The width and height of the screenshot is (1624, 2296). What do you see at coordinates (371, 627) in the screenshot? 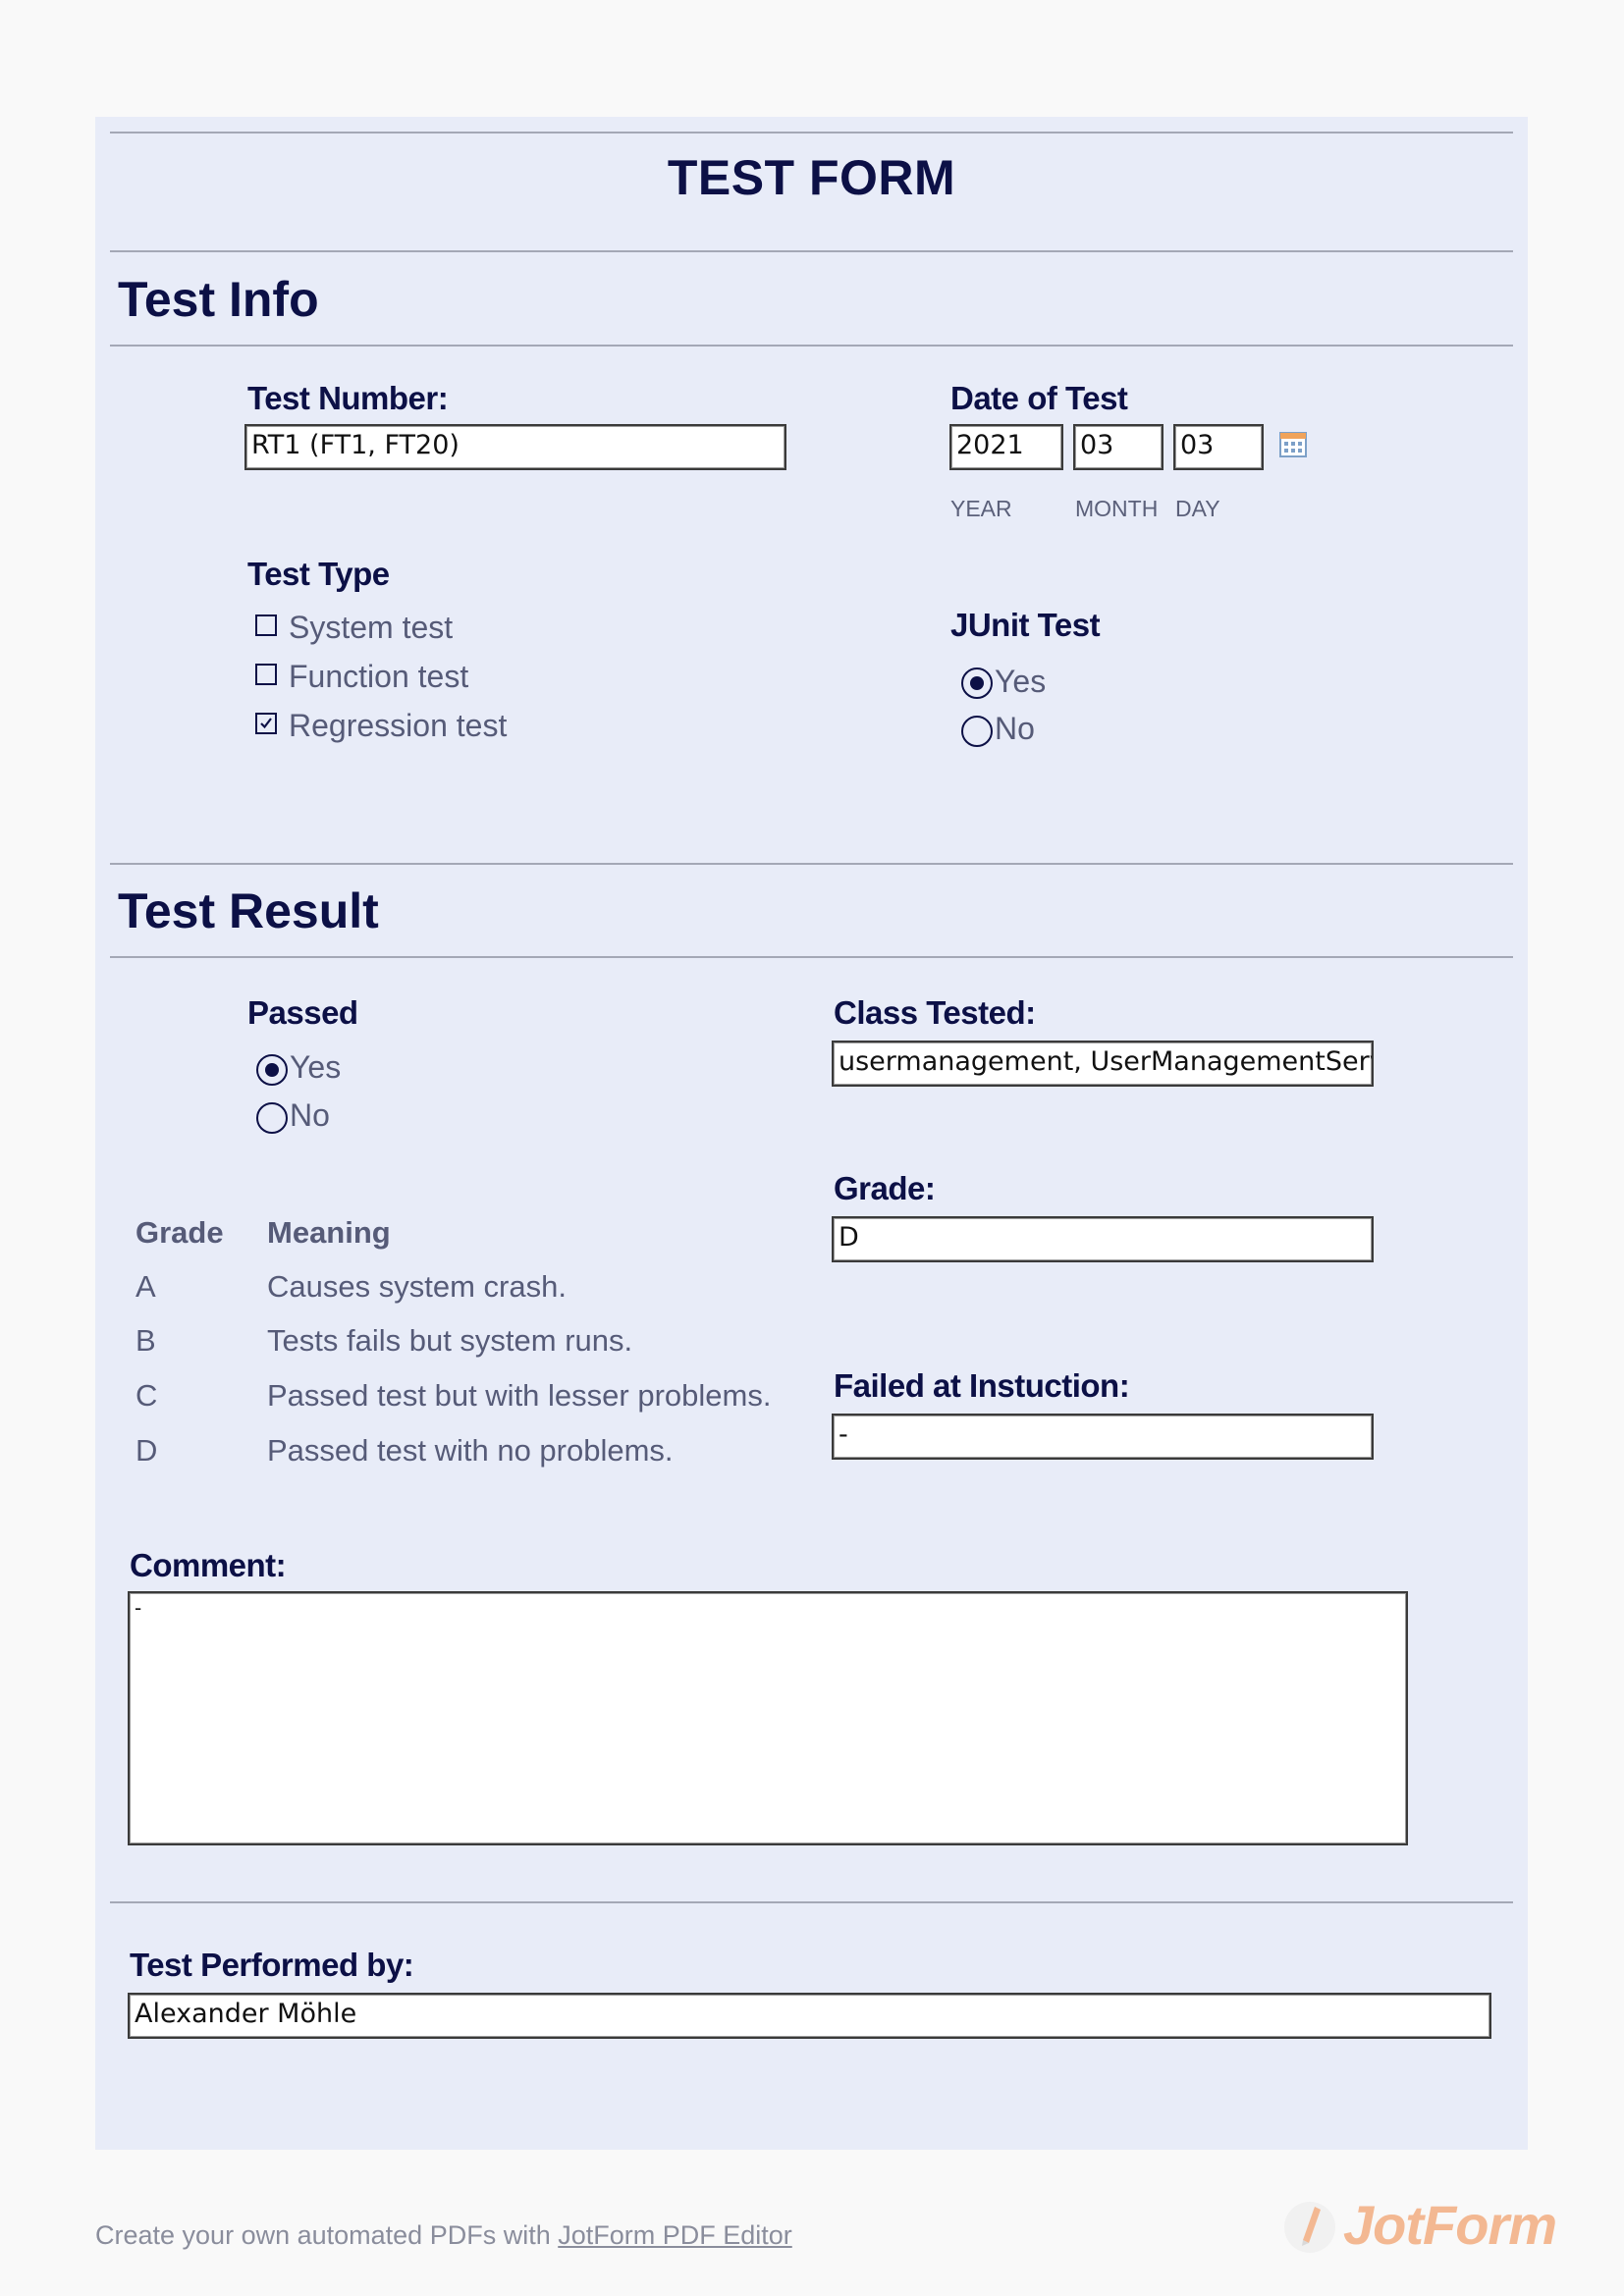
I see `system-test-label: System test` at bounding box center [371, 627].